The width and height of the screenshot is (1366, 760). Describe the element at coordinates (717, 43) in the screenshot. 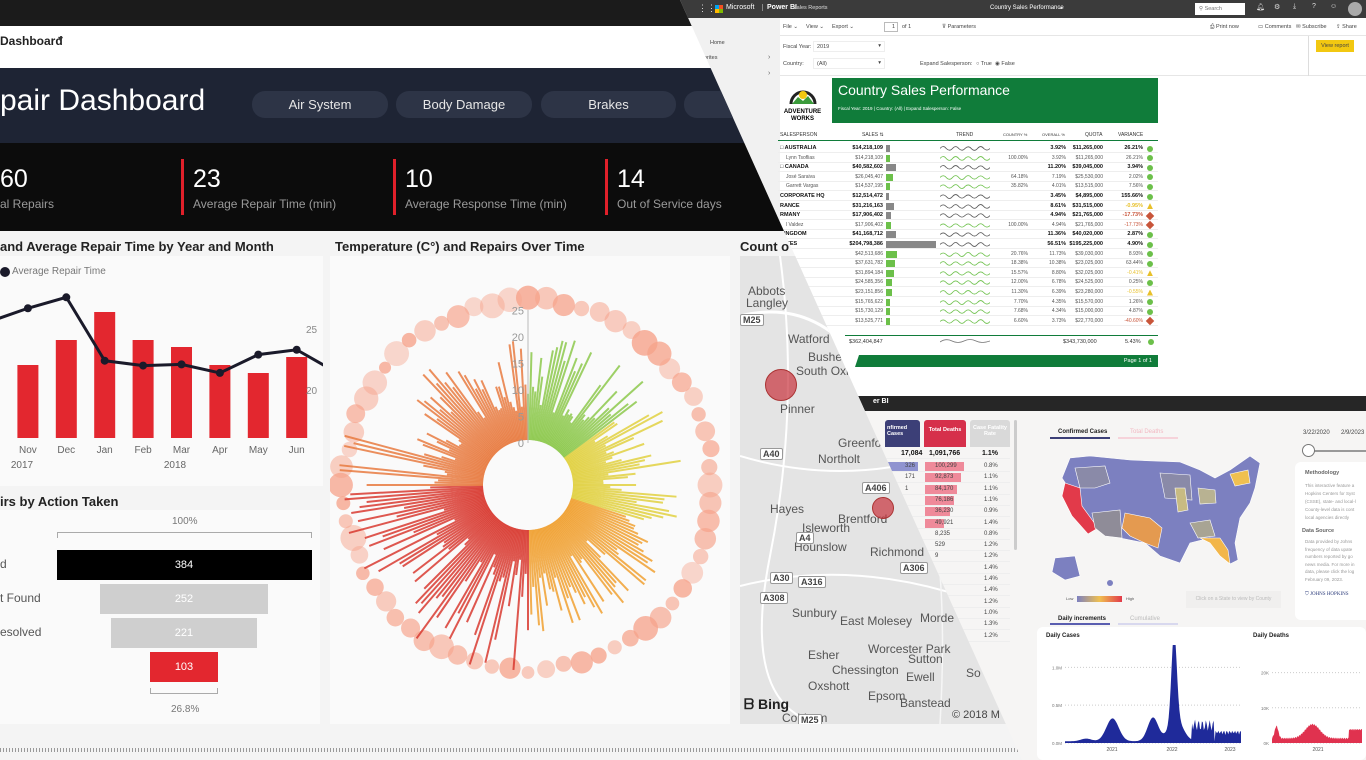

I see `nav-home: Home` at that location.